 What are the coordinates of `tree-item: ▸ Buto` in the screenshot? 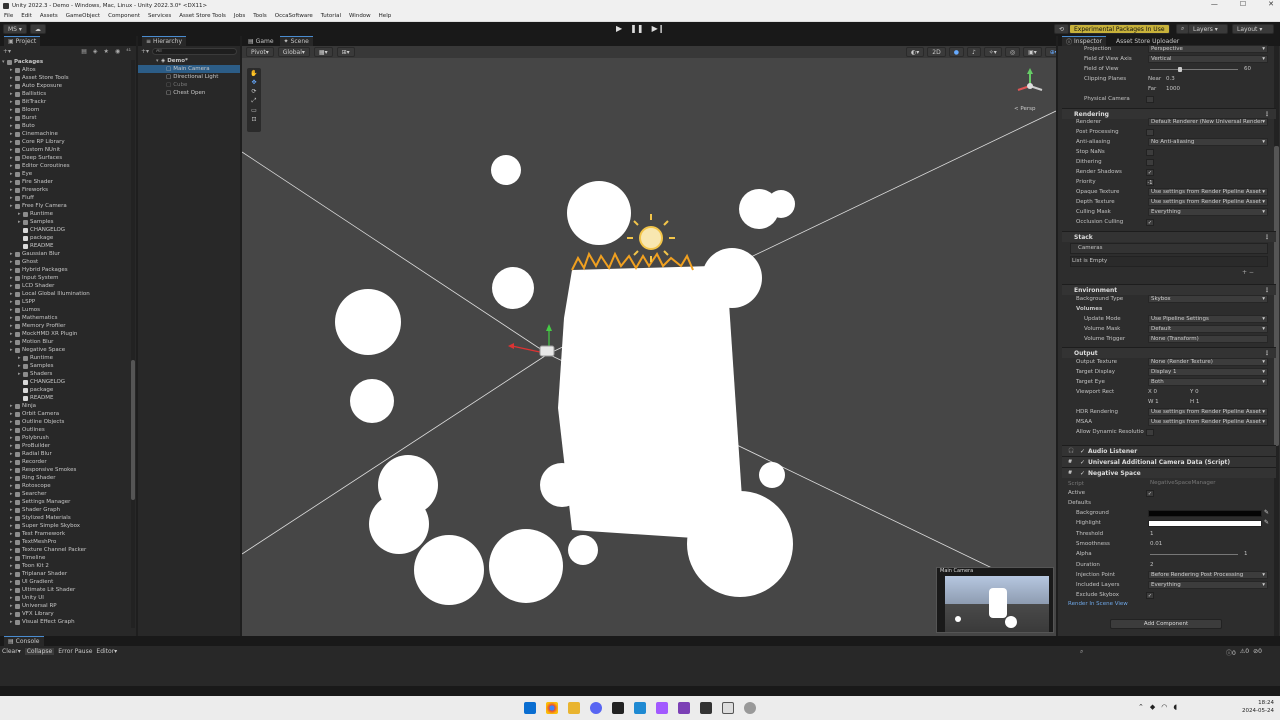 It's located at (66, 126).